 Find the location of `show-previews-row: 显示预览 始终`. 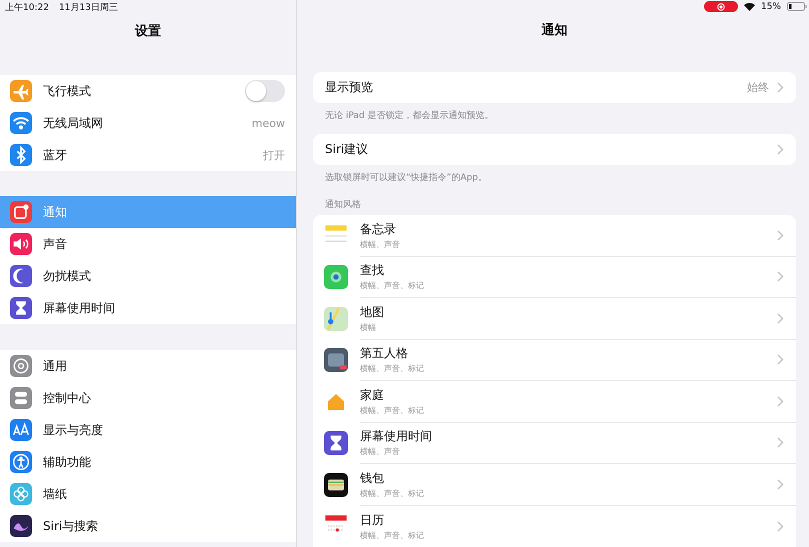

show-previews-row: 显示预览 始终 is located at coordinates (554, 87).